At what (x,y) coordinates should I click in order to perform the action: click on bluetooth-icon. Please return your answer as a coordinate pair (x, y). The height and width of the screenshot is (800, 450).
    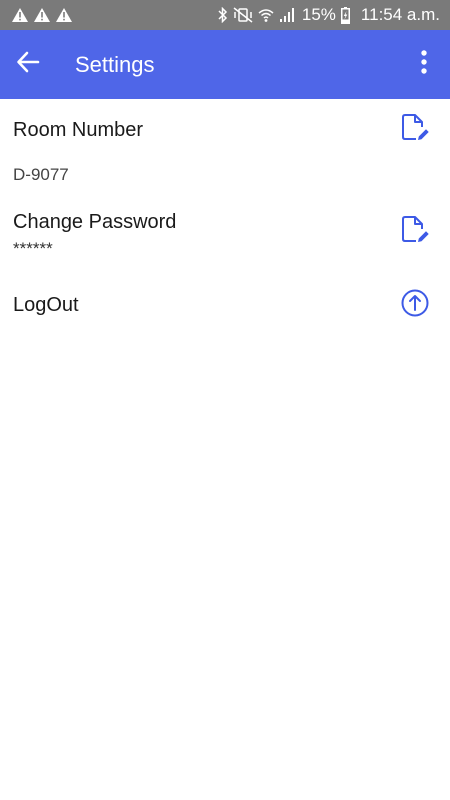
    Looking at the image, I should click on (223, 15).